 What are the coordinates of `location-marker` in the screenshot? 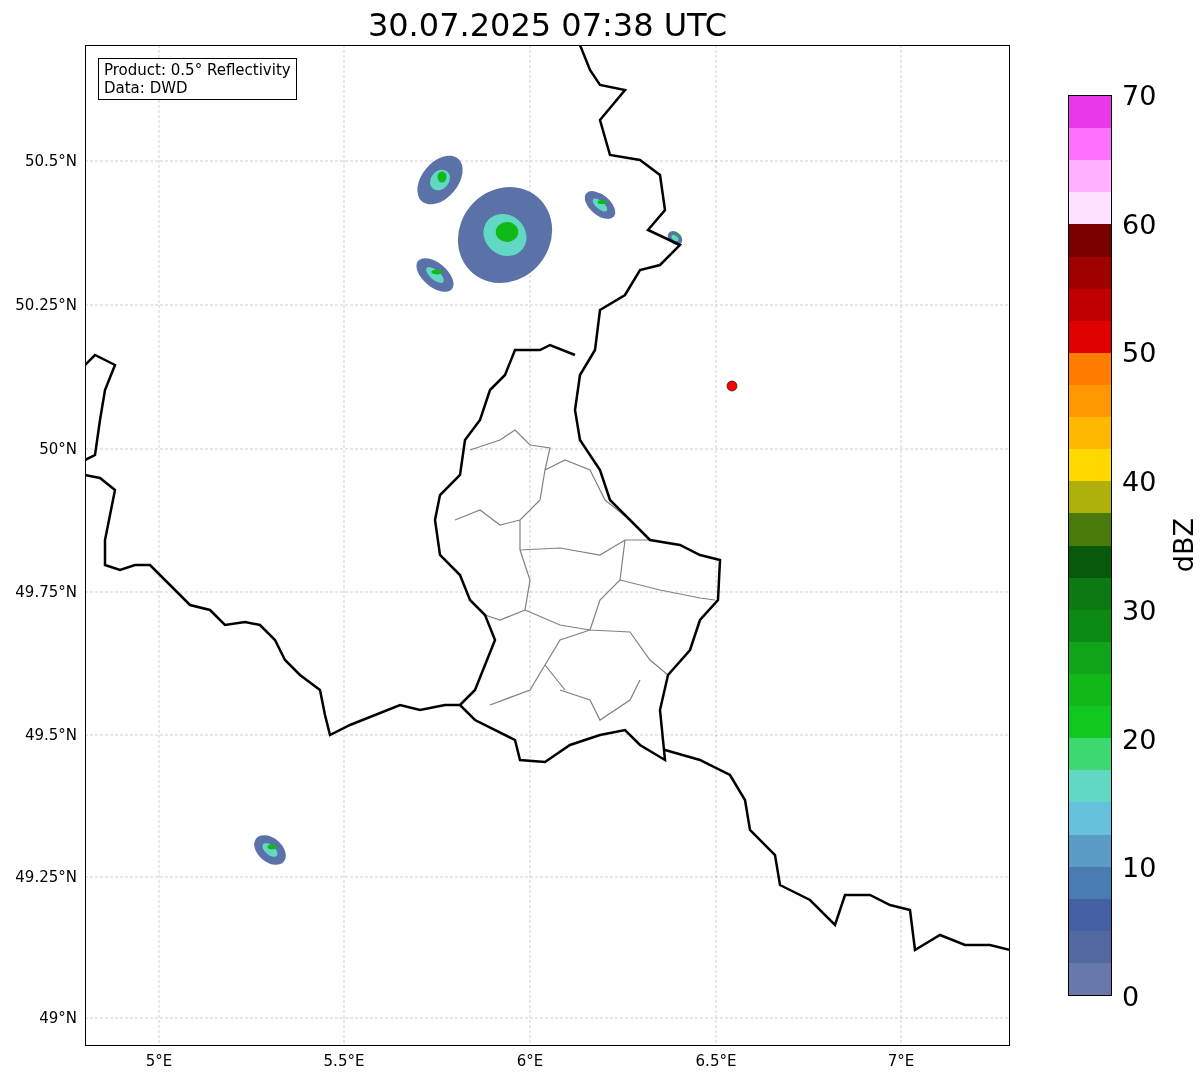 It's located at (732, 386).